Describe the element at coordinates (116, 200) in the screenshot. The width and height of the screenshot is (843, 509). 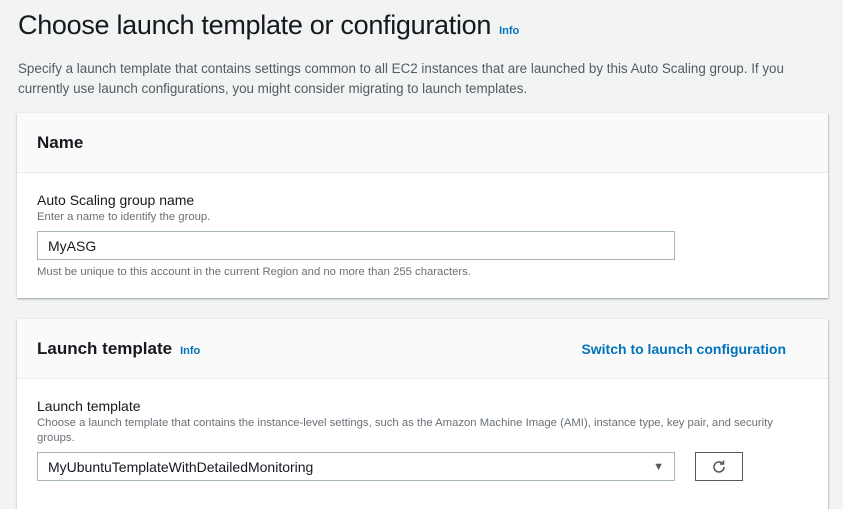
I see `asg-name-label: Auto Scaling group name` at that location.